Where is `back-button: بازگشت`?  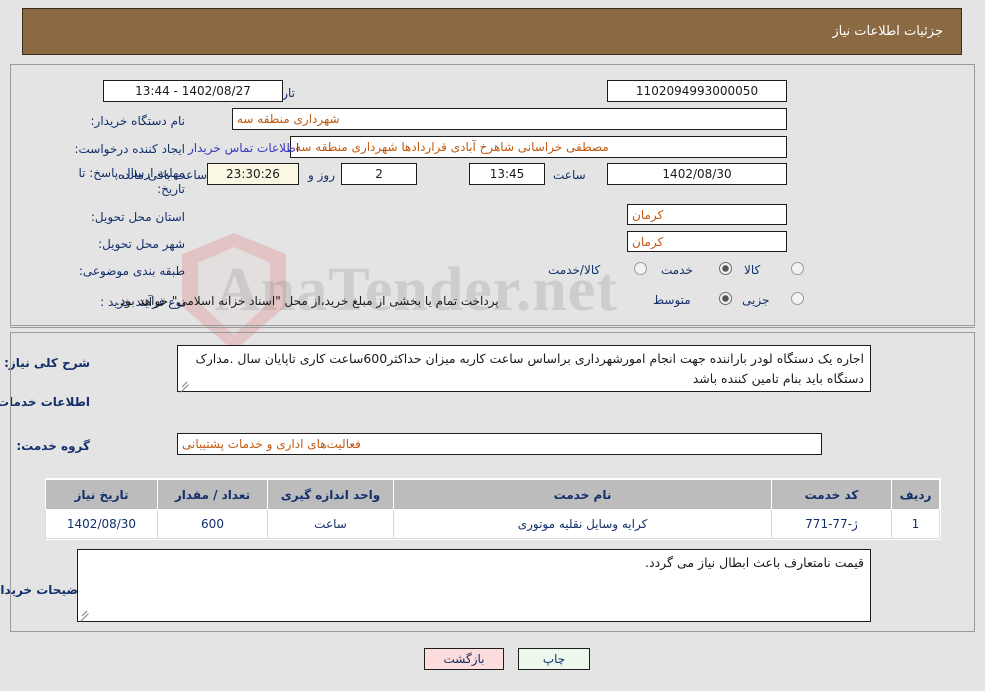 back-button: بازگشت is located at coordinates (464, 659).